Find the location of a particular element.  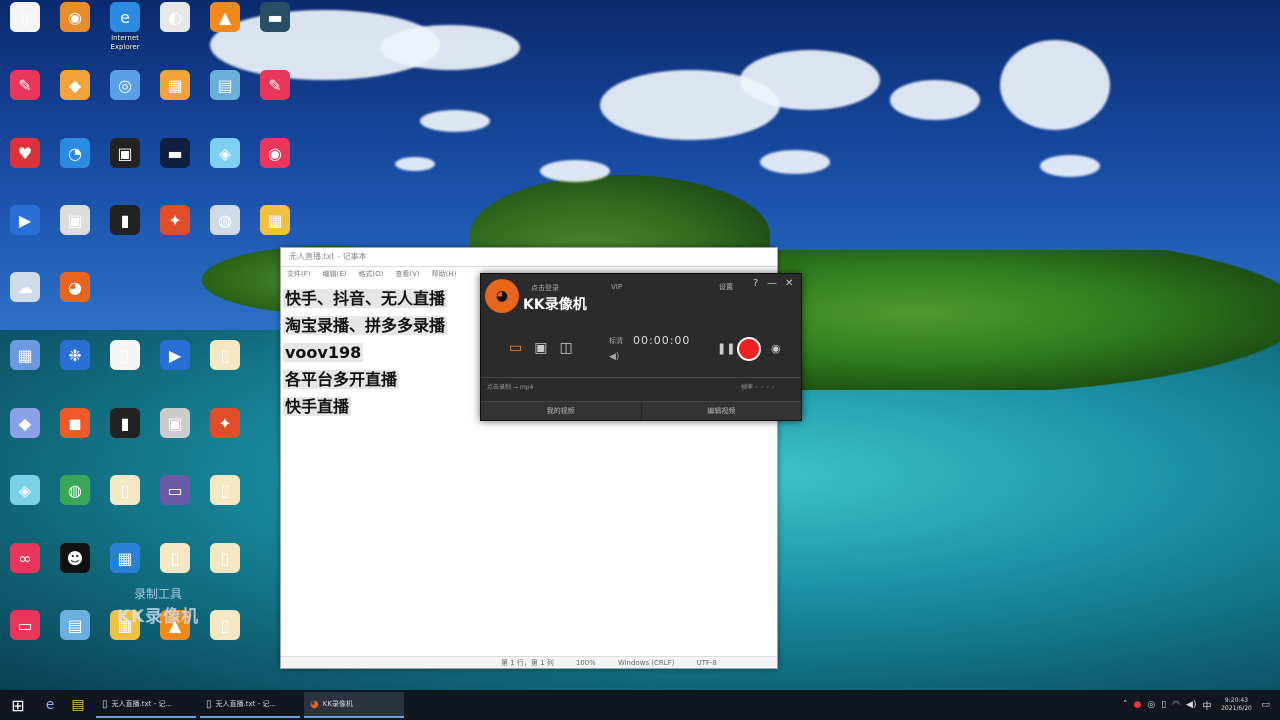

tray-app-icon: ● is located at coordinates (1138, 705).